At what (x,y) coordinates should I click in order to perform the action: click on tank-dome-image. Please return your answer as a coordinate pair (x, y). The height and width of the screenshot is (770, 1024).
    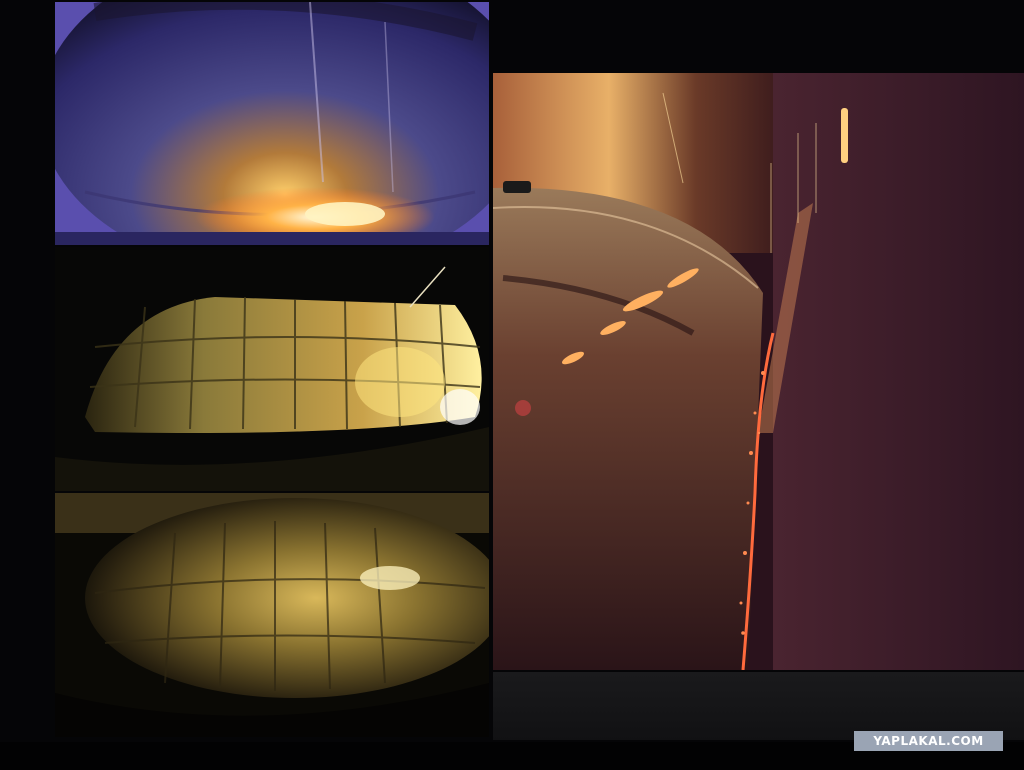
    Looking at the image, I should click on (272, 123).